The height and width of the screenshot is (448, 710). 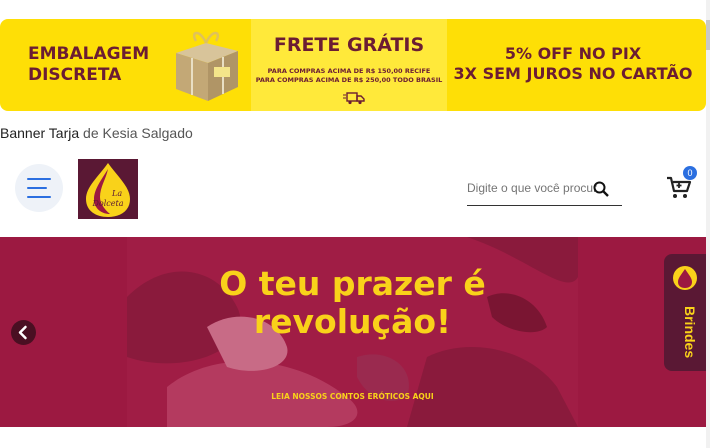 I want to click on promo-payment: 5% OFF NO PIX 3X SEM JUROS NO CARTÃO, so click(x=573, y=64).